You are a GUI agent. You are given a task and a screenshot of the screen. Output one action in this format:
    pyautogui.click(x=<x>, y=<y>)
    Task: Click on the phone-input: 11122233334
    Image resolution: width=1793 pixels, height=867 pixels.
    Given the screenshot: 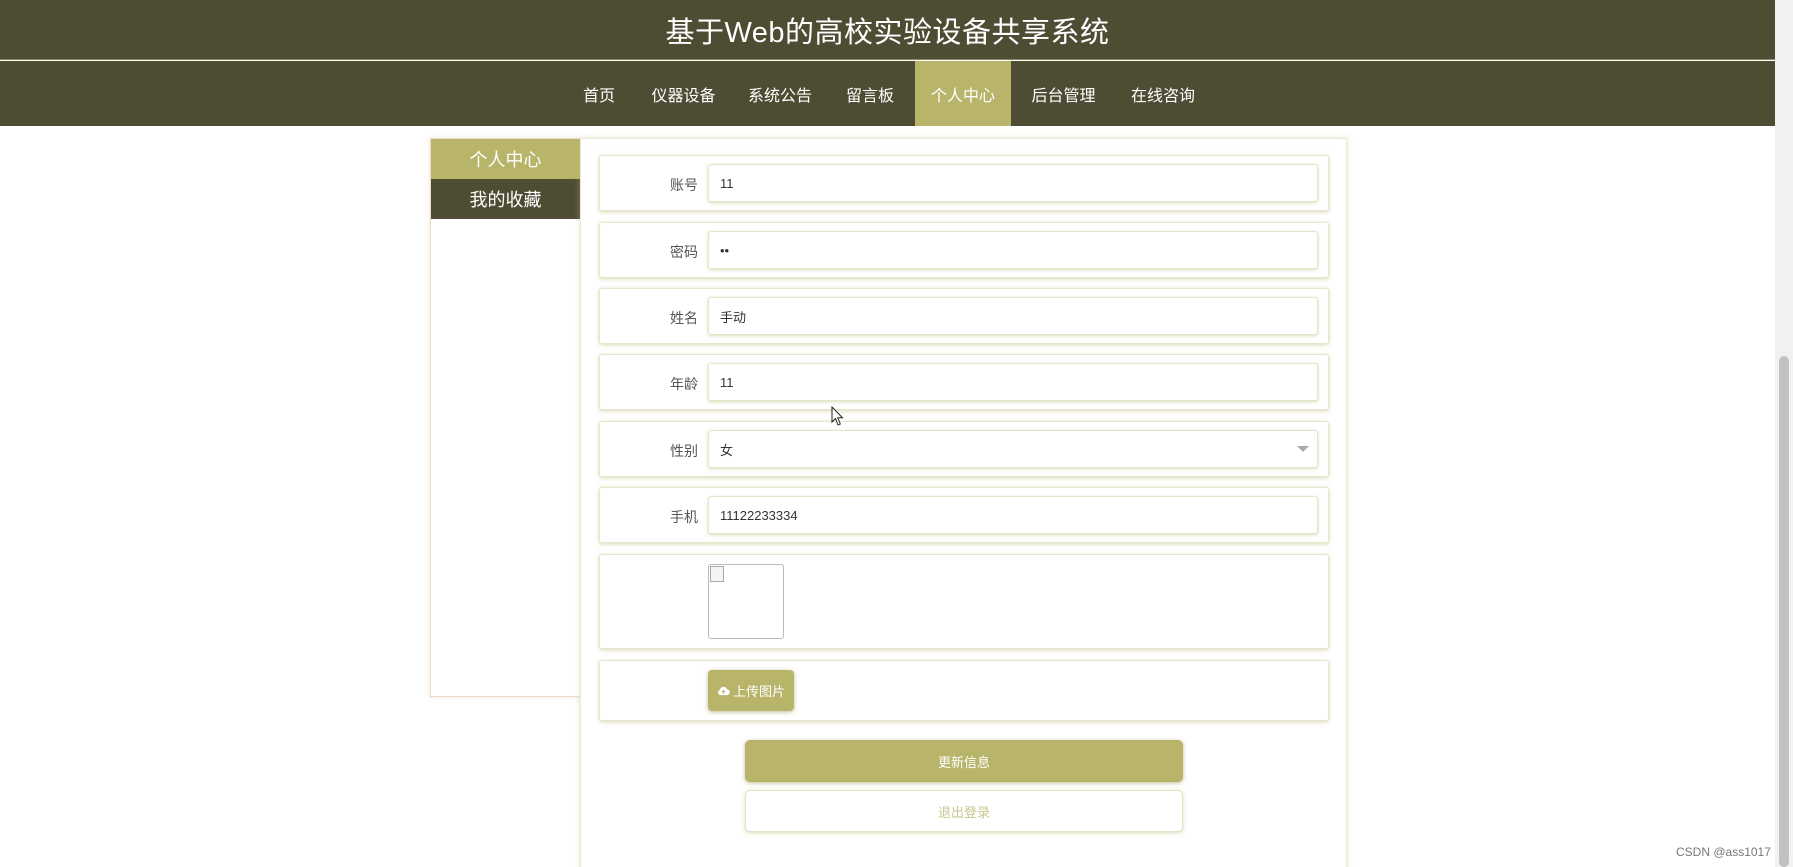 What is the action you would take?
    pyautogui.click(x=1013, y=515)
    